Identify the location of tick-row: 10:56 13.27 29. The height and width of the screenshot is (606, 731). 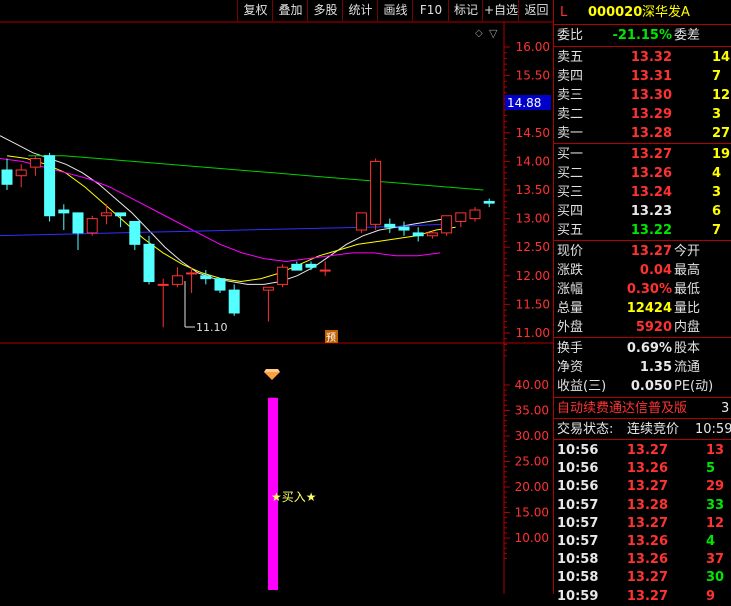
(641, 487).